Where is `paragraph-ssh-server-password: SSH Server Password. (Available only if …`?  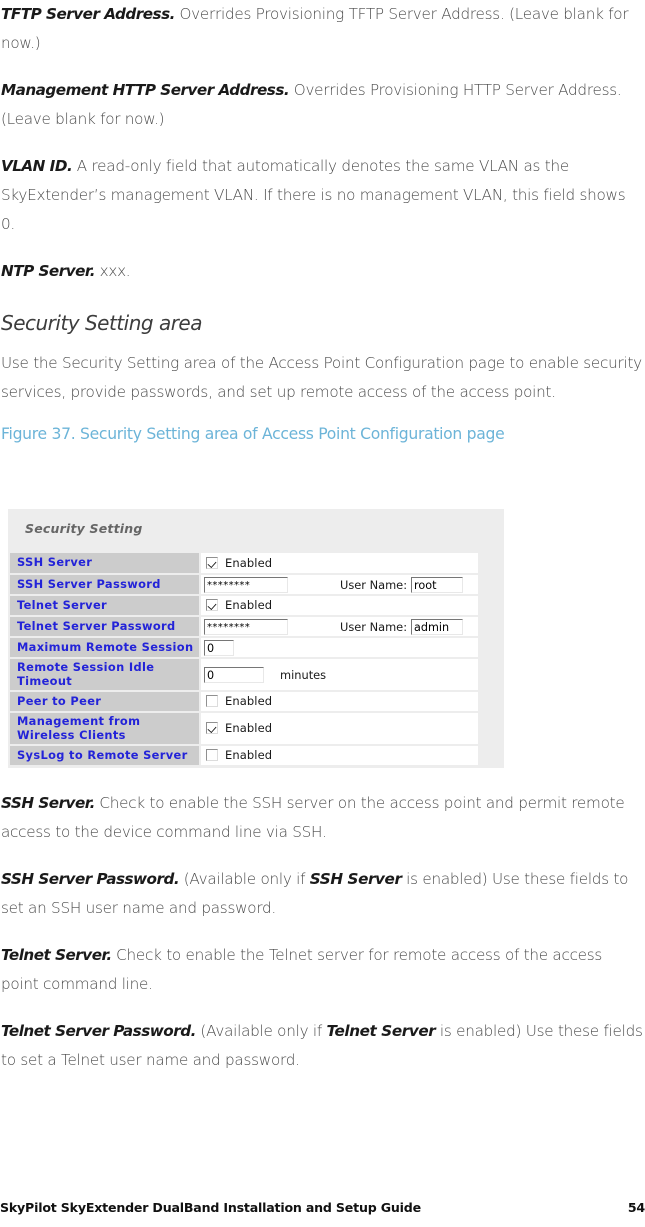 paragraph-ssh-server-password: SSH Server Password. (Available only if … is located at coordinates (322, 894).